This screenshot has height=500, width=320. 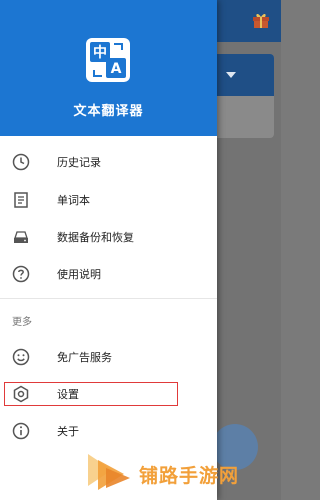 I want to click on menu-item-backup-restore: 数据备份和恢复, so click(x=108, y=237).